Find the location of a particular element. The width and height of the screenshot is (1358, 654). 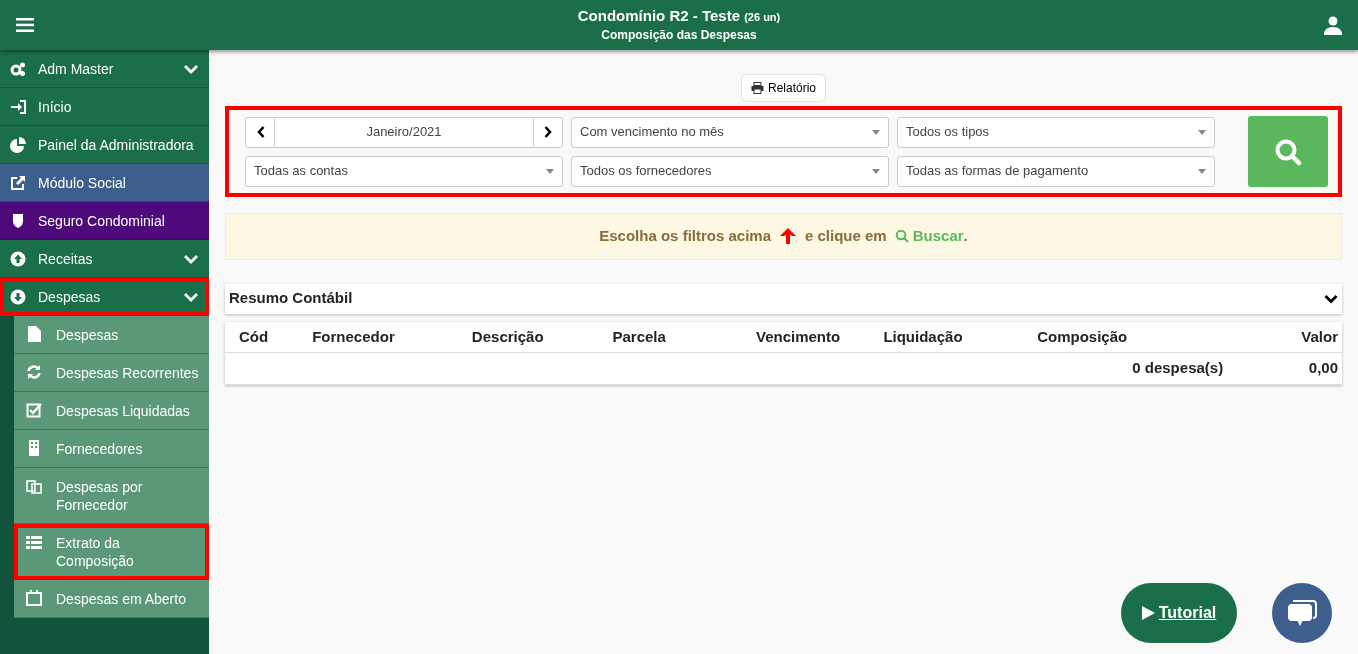

chat-bubbles-icon is located at coordinates (1302, 613).